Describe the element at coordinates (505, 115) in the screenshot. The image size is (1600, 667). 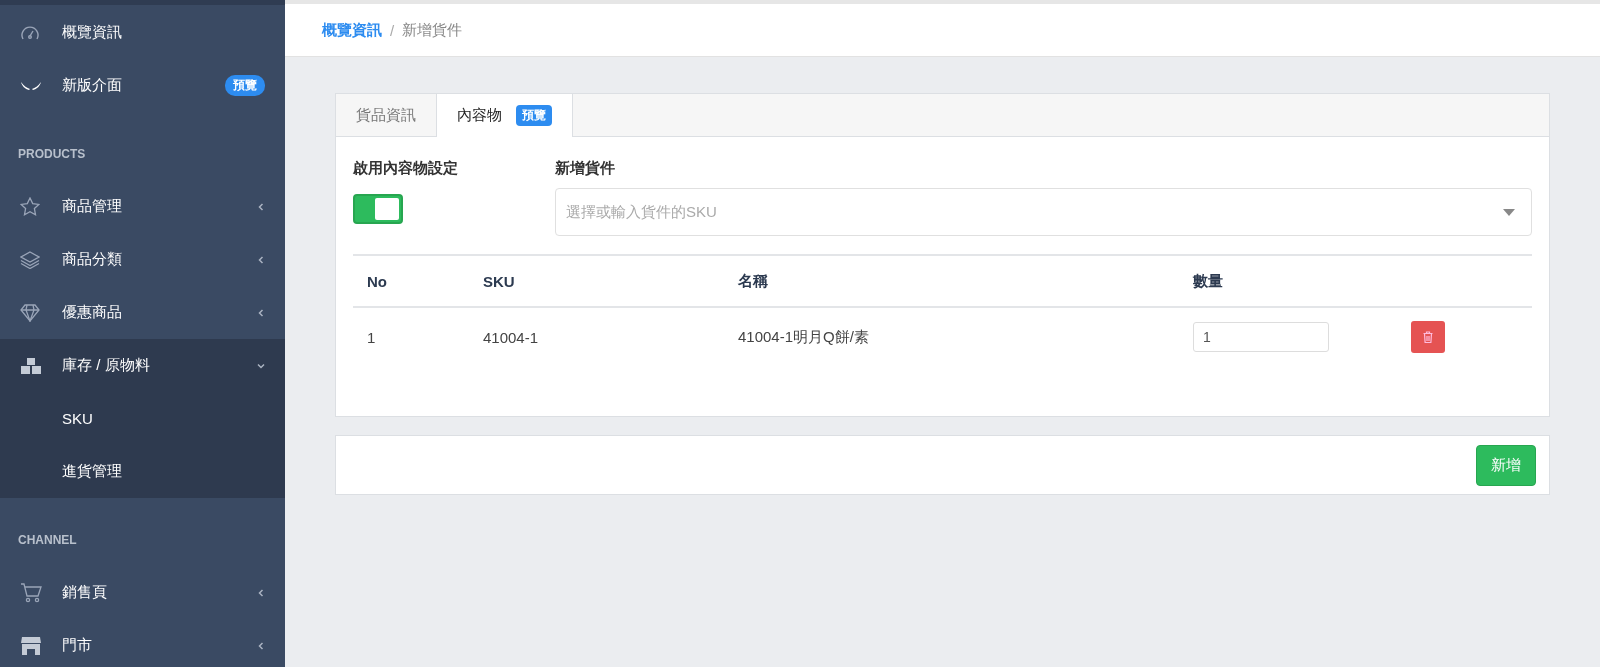
I see `tab: 內容物 預覽` at that location.